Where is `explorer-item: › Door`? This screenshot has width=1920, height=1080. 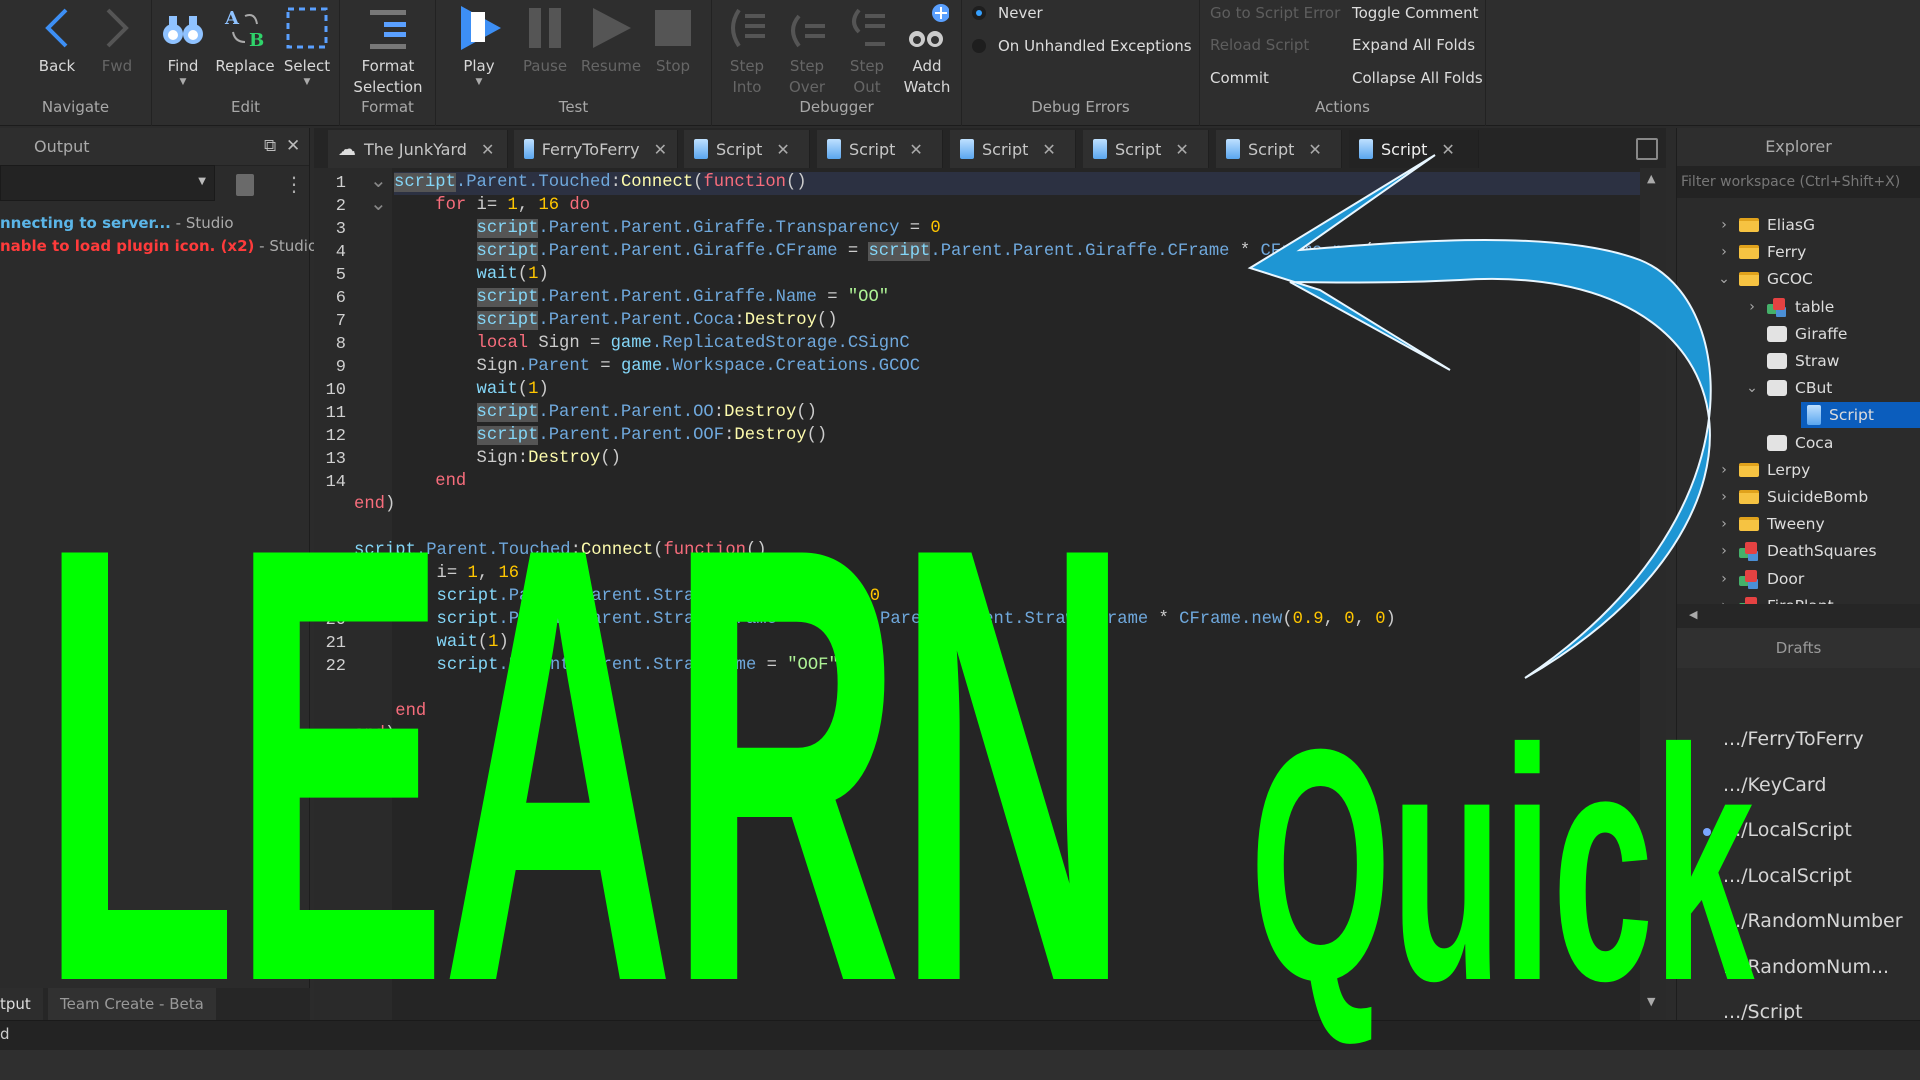 explorer-item: › Door is located at coordinates (1760, 579).